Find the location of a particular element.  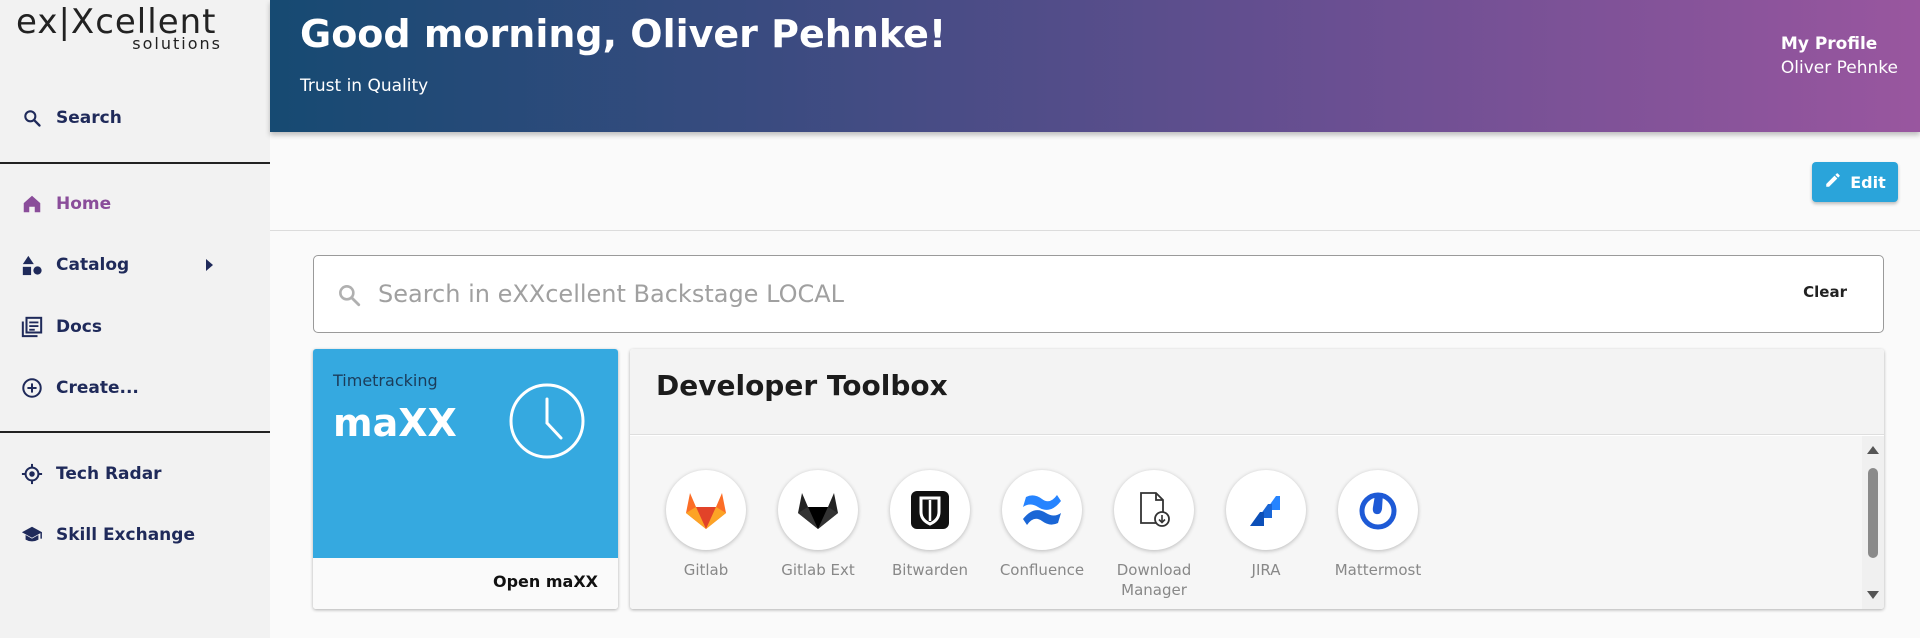

mattermost-icon is located at coordinates (1378, 510).